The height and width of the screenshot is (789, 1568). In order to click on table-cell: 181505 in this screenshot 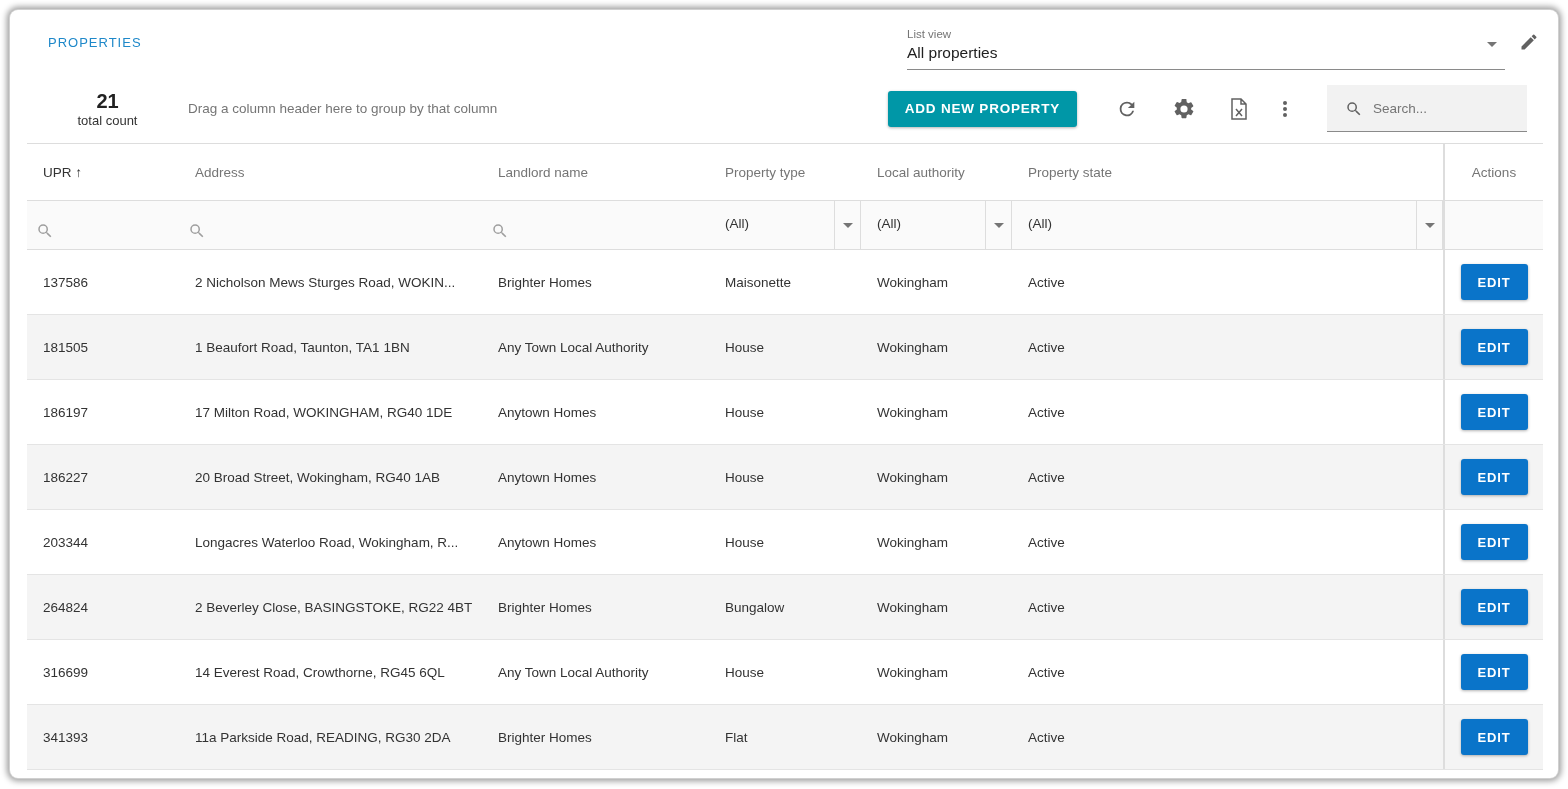, I will do `click(66, 347)`.